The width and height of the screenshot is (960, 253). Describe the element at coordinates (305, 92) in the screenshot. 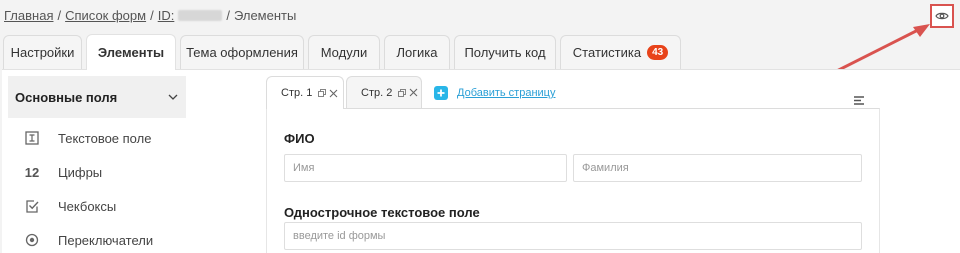

I see `page-tab-1: Стр. 1` at that location.